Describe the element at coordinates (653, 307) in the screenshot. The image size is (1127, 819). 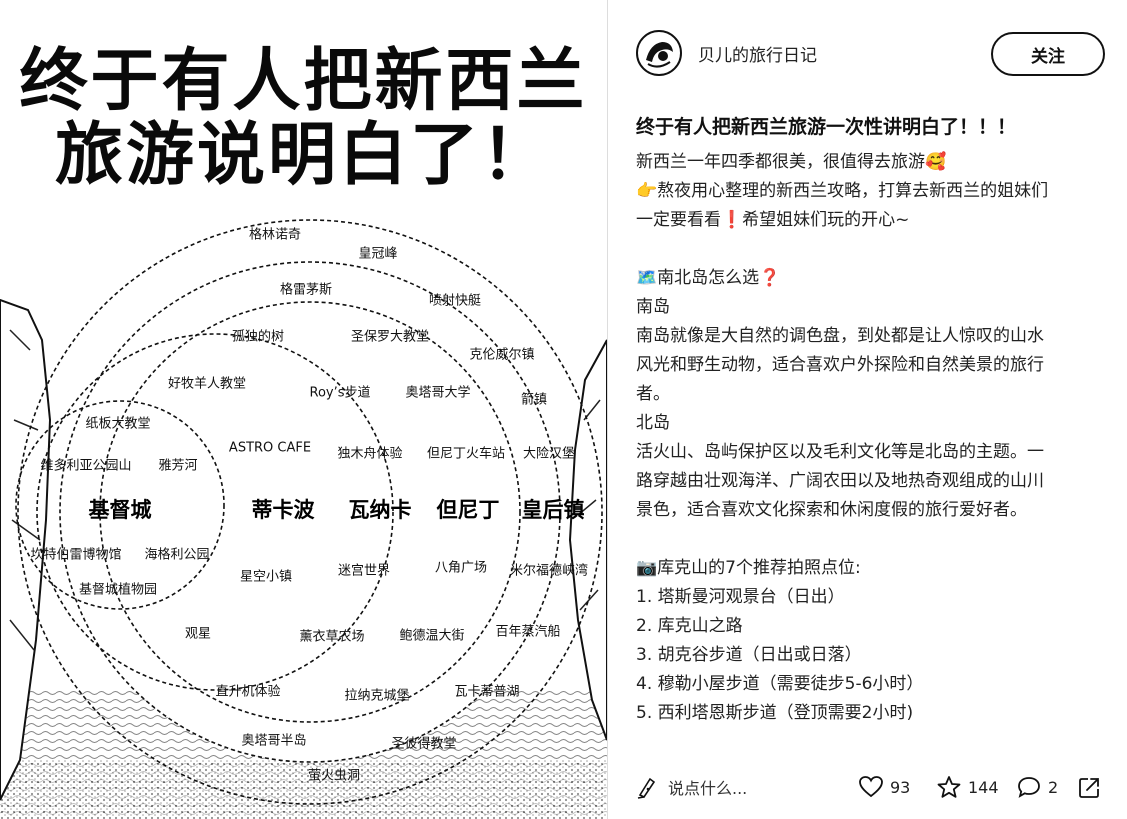
I see `note-line: 南岛` at that location.